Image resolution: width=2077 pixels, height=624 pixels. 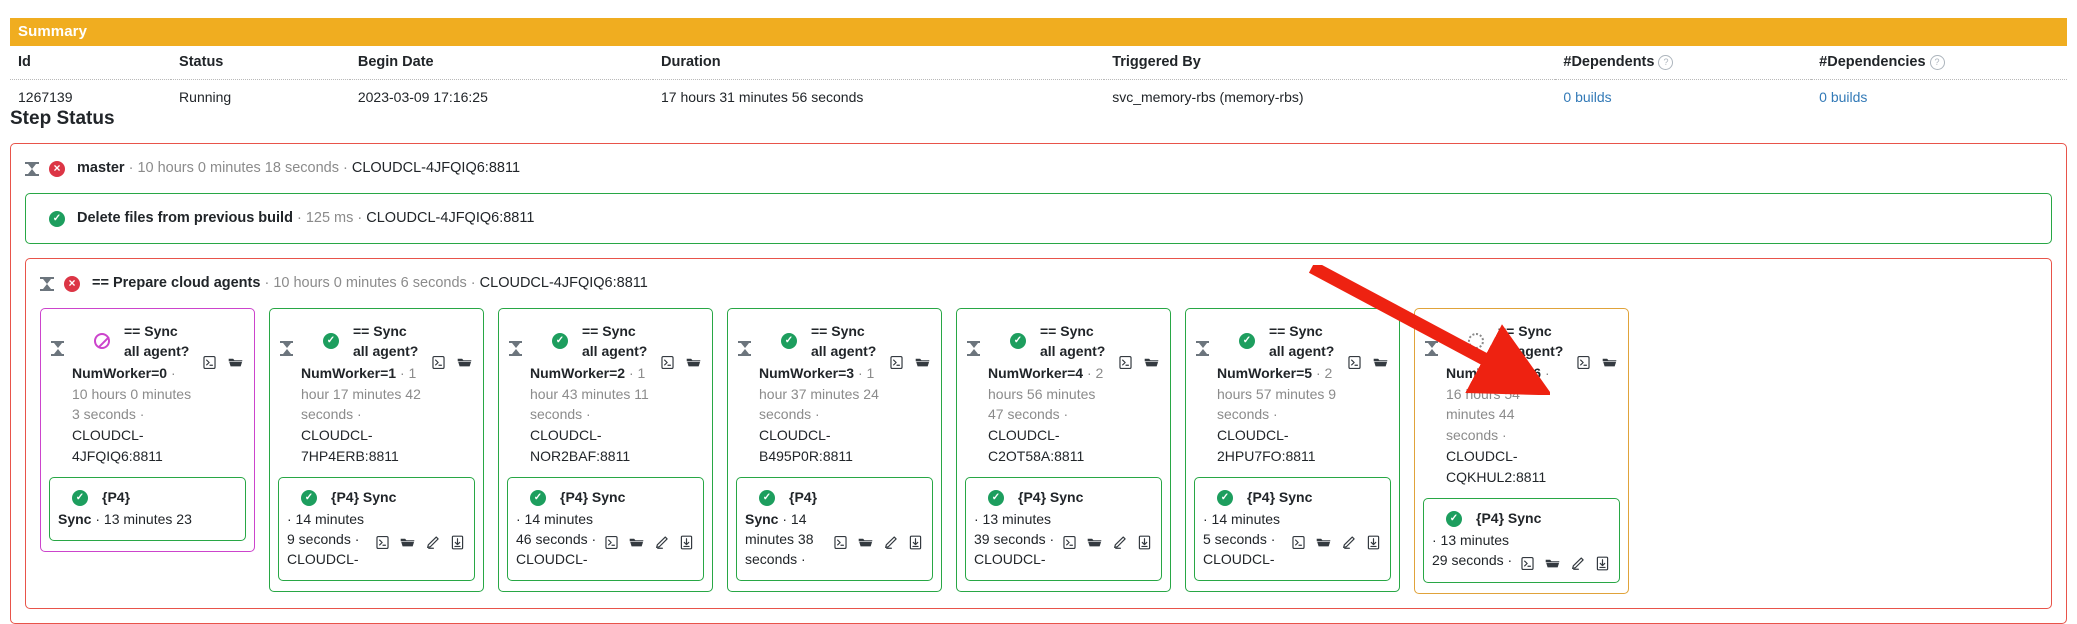 I want to click on help-icon-dependents: ?, so click(x=1666, y=62).